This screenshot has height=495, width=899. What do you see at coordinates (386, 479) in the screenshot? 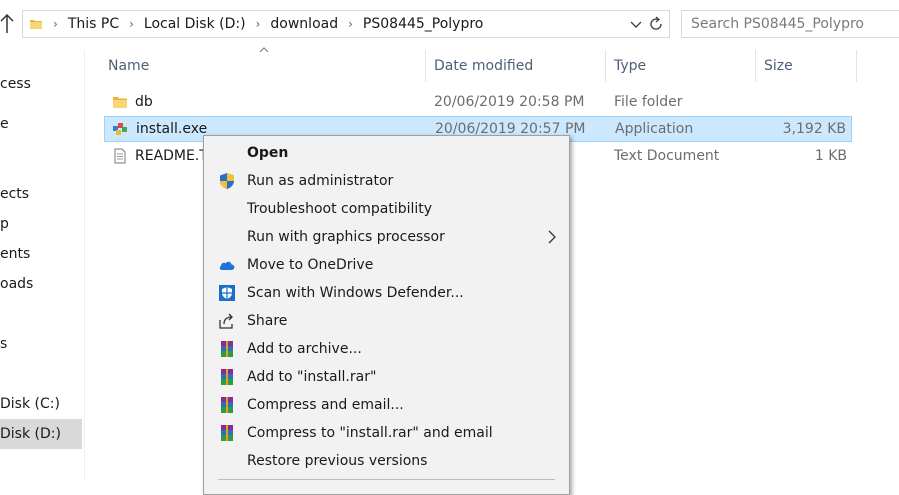
I see `menu-separator` at bounding box center [386, 479].